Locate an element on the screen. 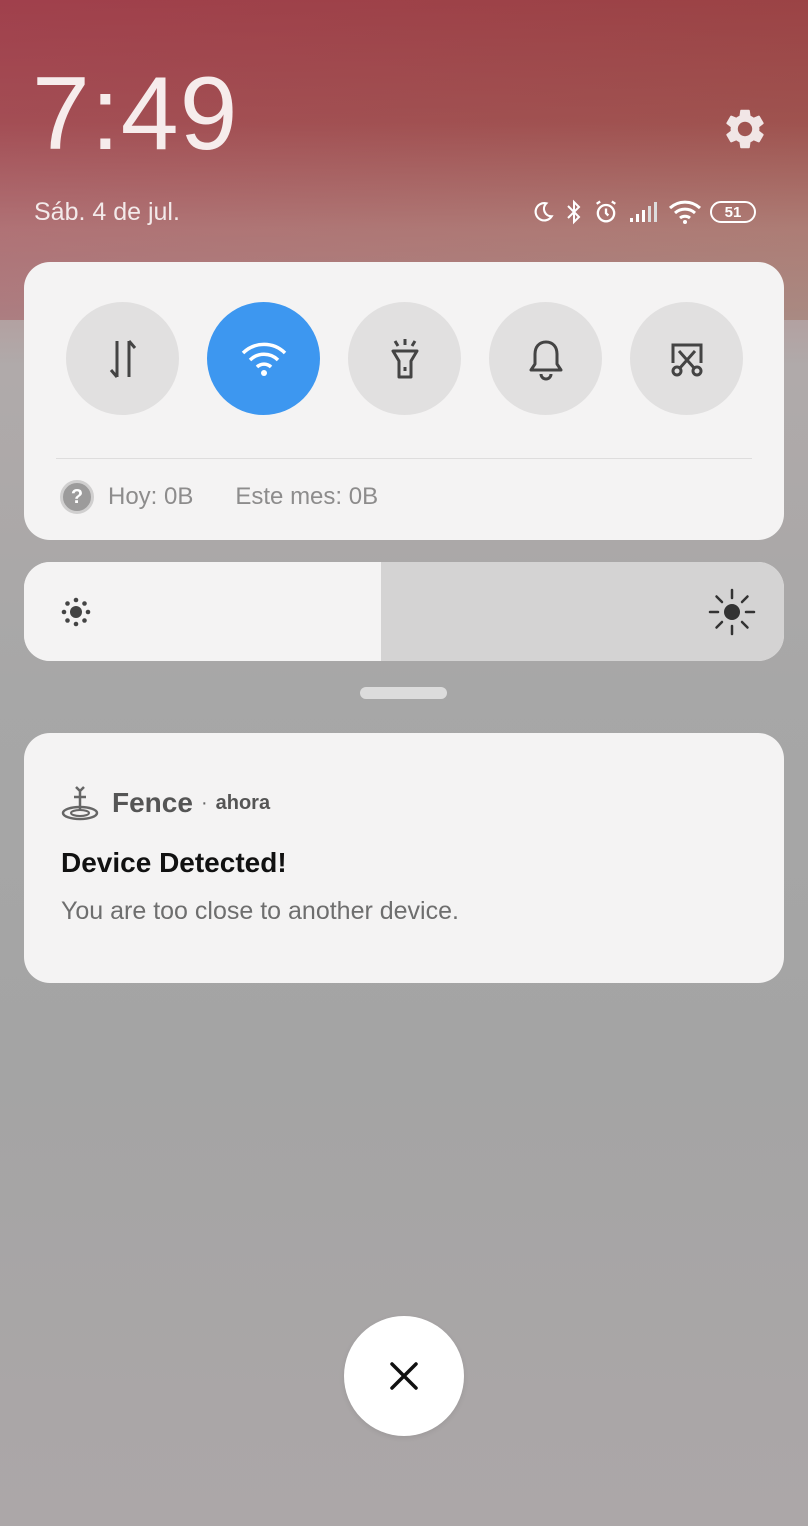  tile-flashlight is located at coordinates (404, 358).